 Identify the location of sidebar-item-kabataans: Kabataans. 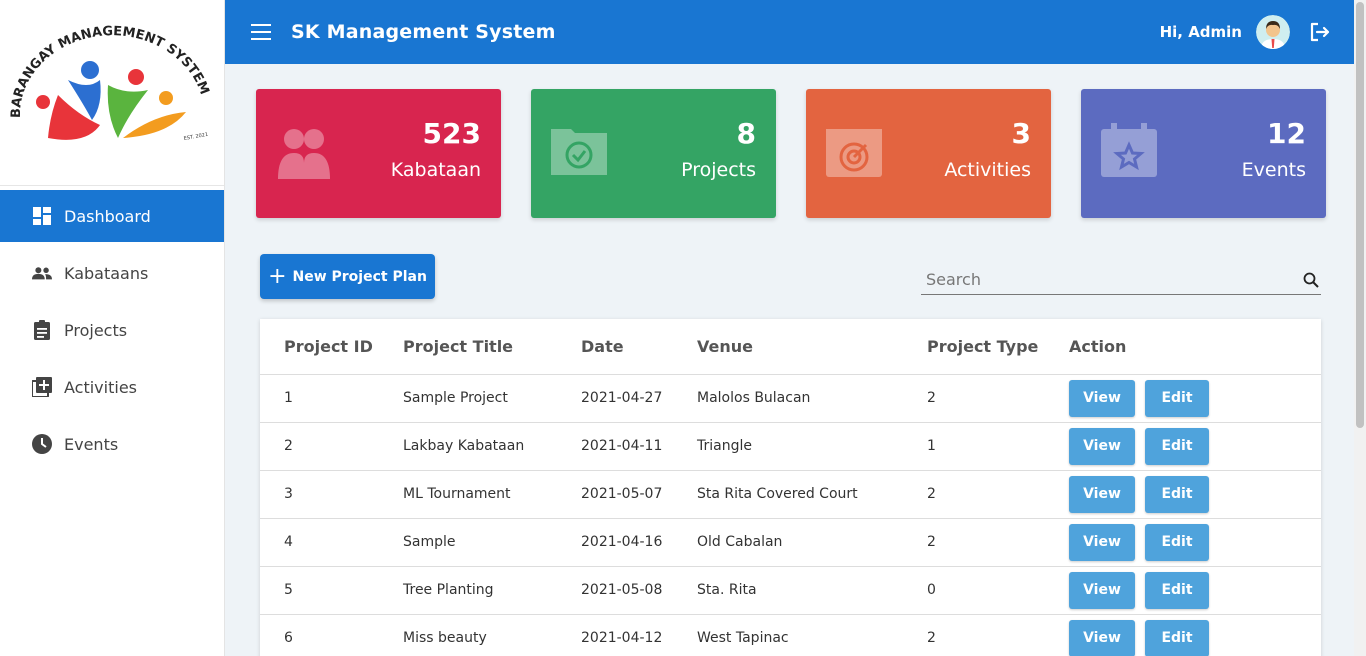
(112, 273).